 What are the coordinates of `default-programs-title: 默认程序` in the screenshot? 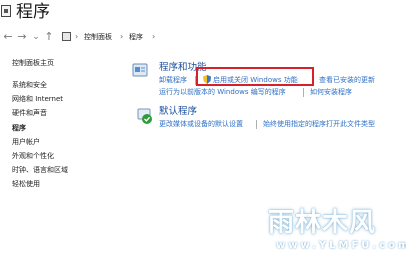 It's located at (178, 112).